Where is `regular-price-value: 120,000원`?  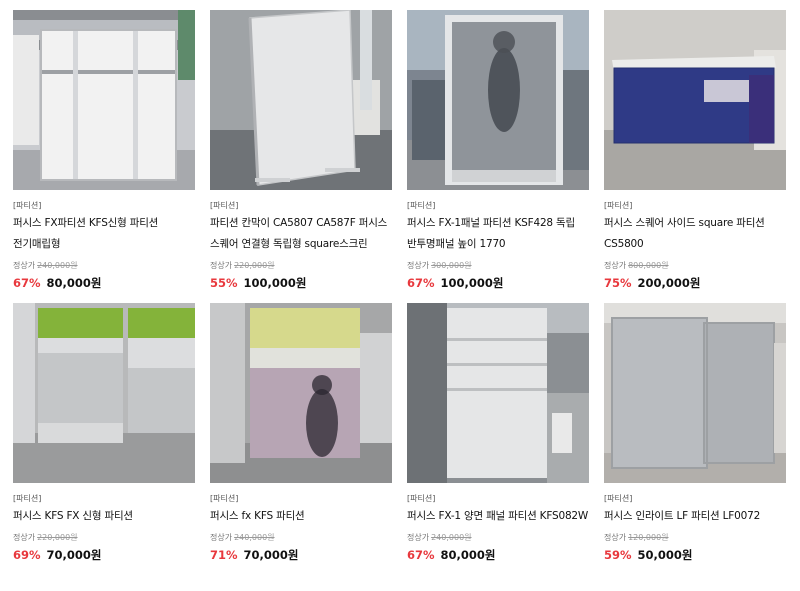 regular-price-value: 120,000원 is located at coordinates (648, 537).